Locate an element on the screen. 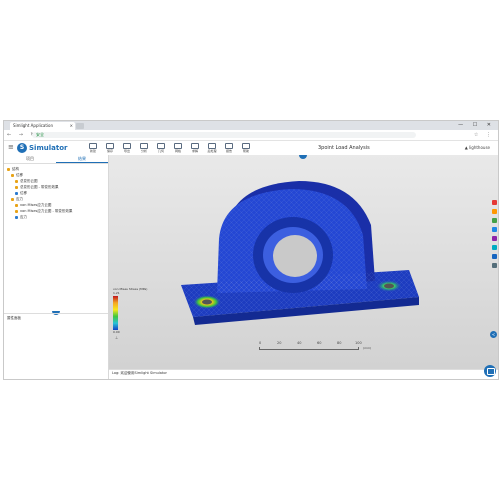  stress-legend: von Mises Stress (MPa) 1.21 0.00 is located at coordinates (130, 310).